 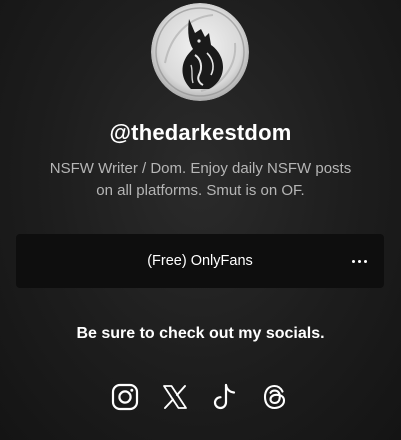 I want to click on social-icons-row, so click(x=200, y=398).